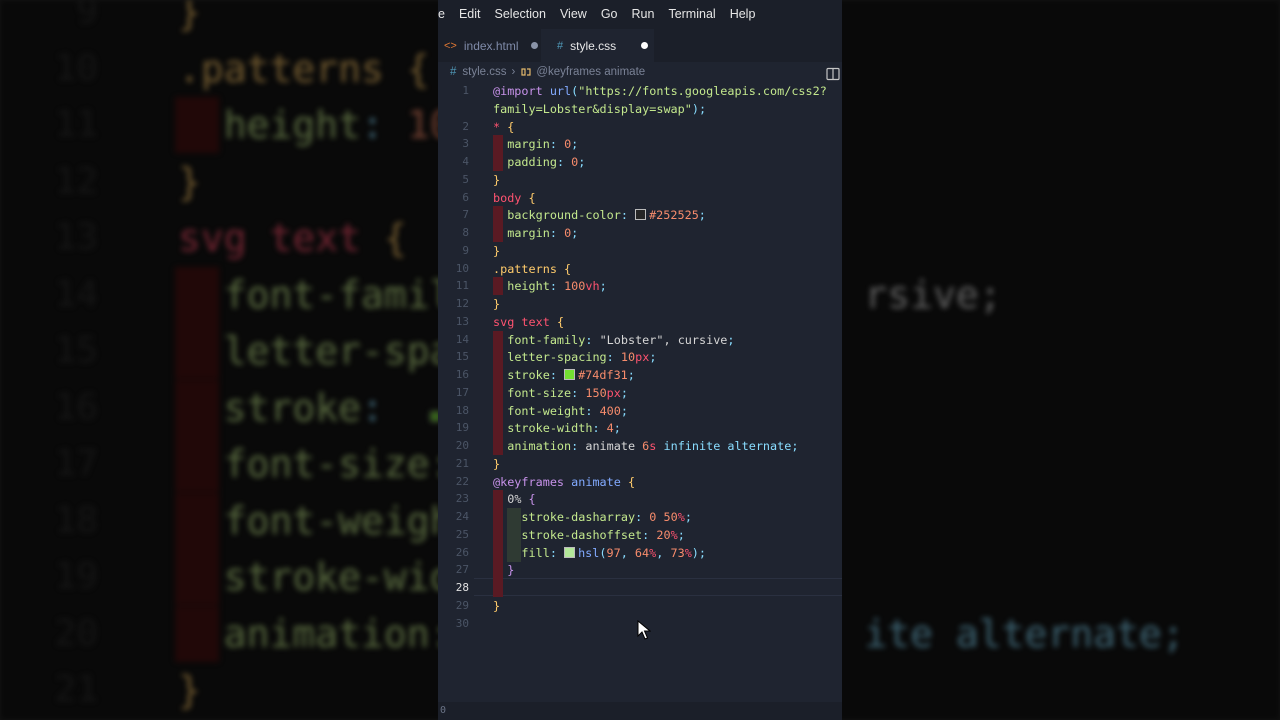 This screenshot has width=1280, height=720. I want to click on code-token: family=Lobster&display=swap", so click(592, 108).